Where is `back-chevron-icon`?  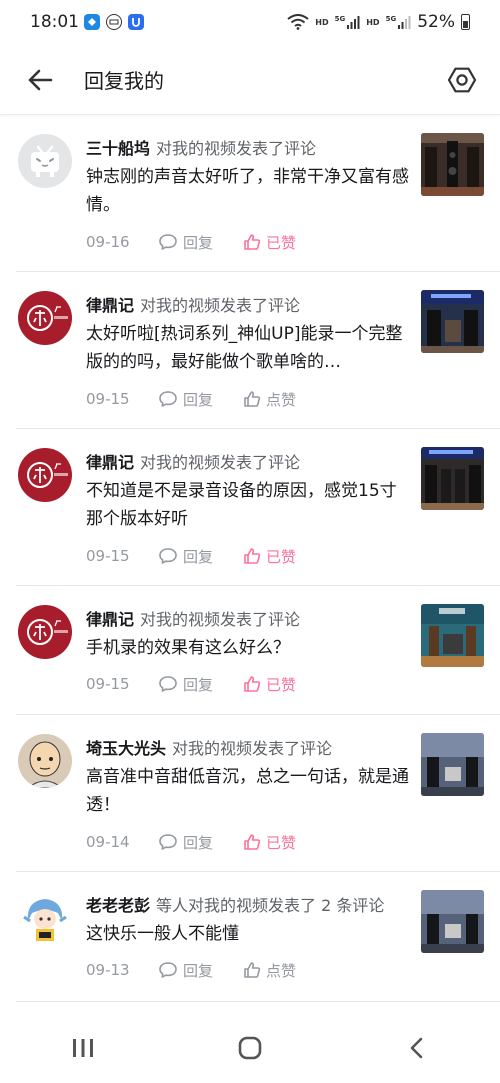
back-chevron-icon is located at coordinates (416, 1048).